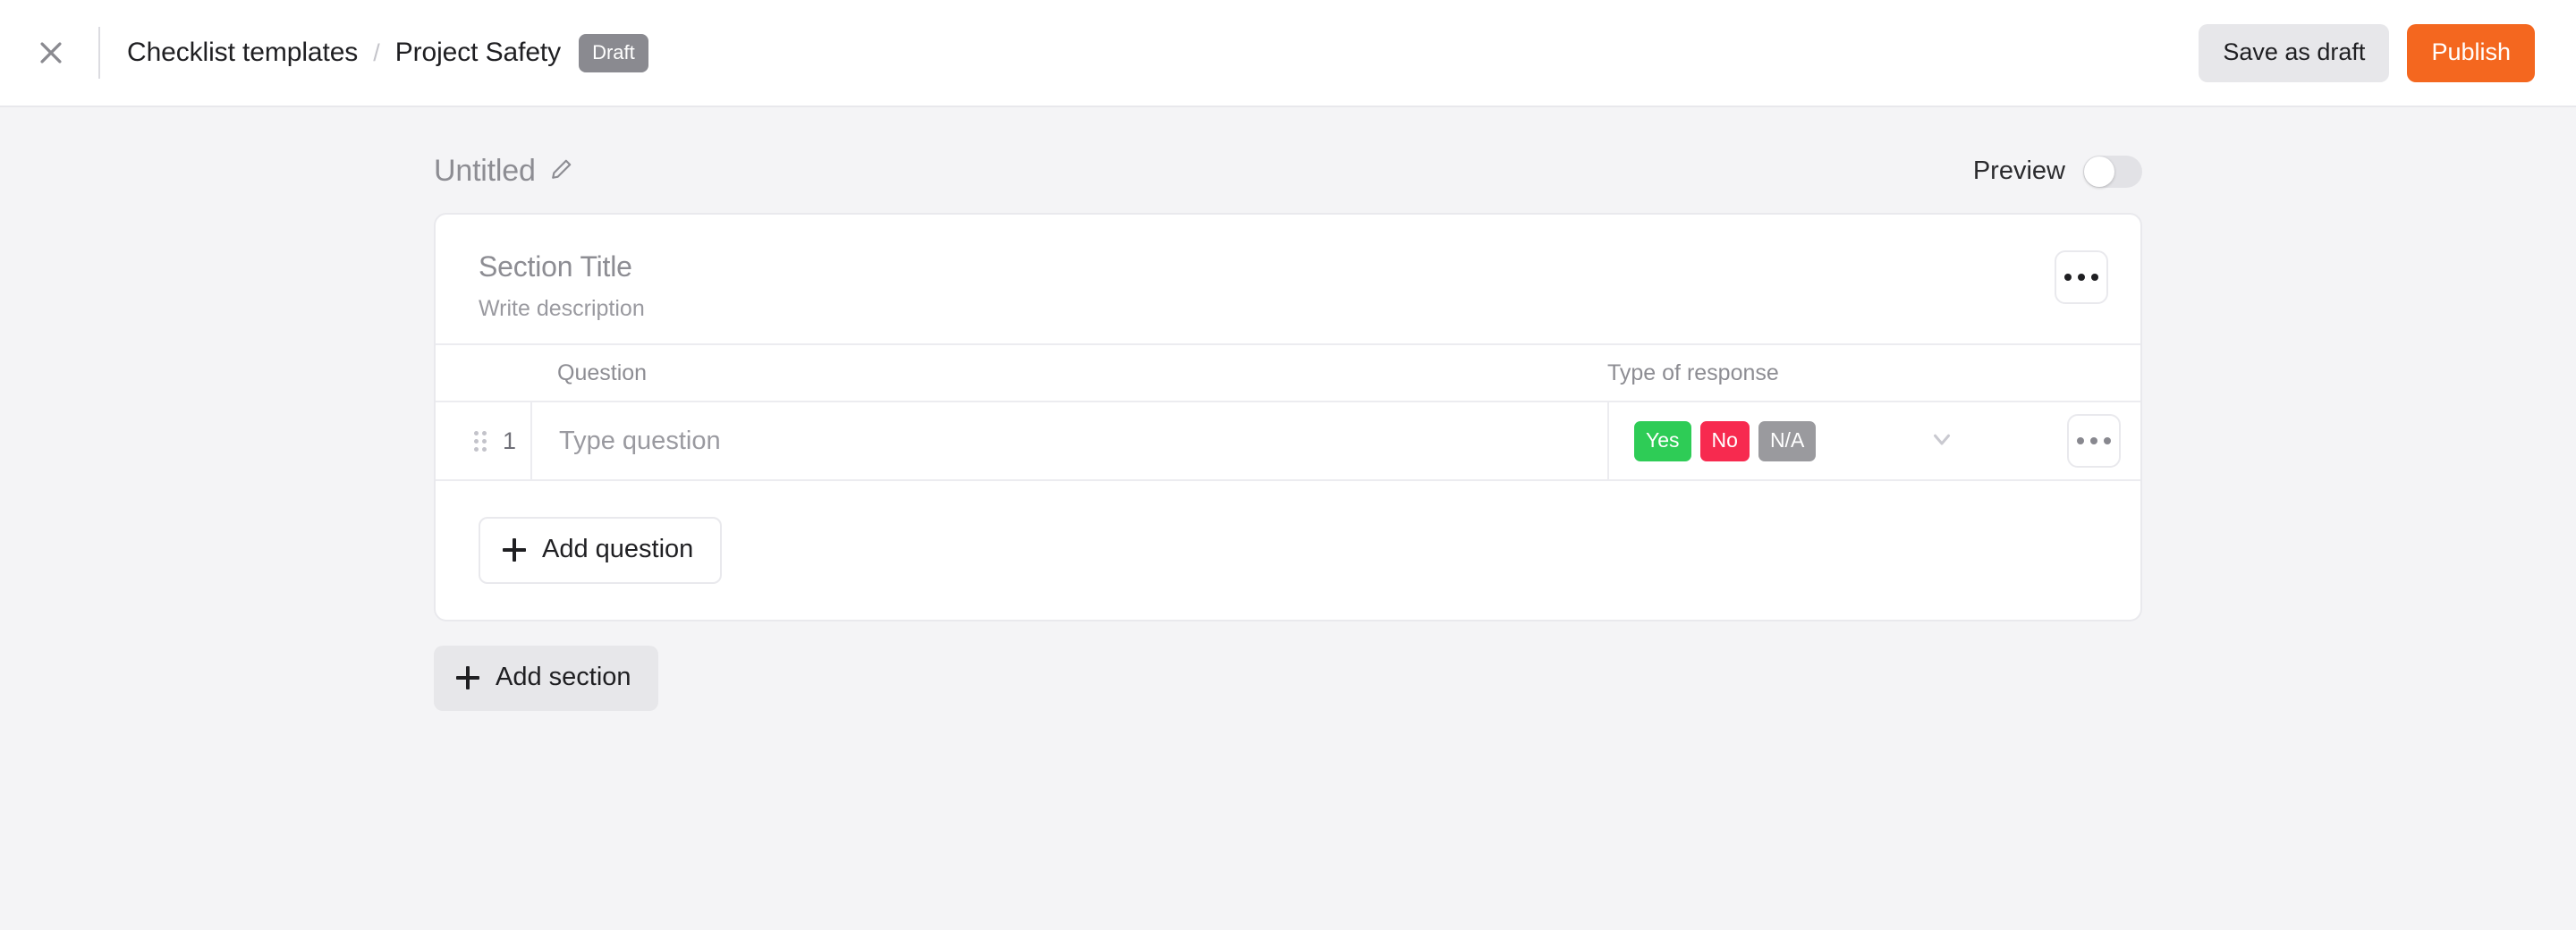 The image size is (2576, 930). I want to click on close-button, so click(51, 52).